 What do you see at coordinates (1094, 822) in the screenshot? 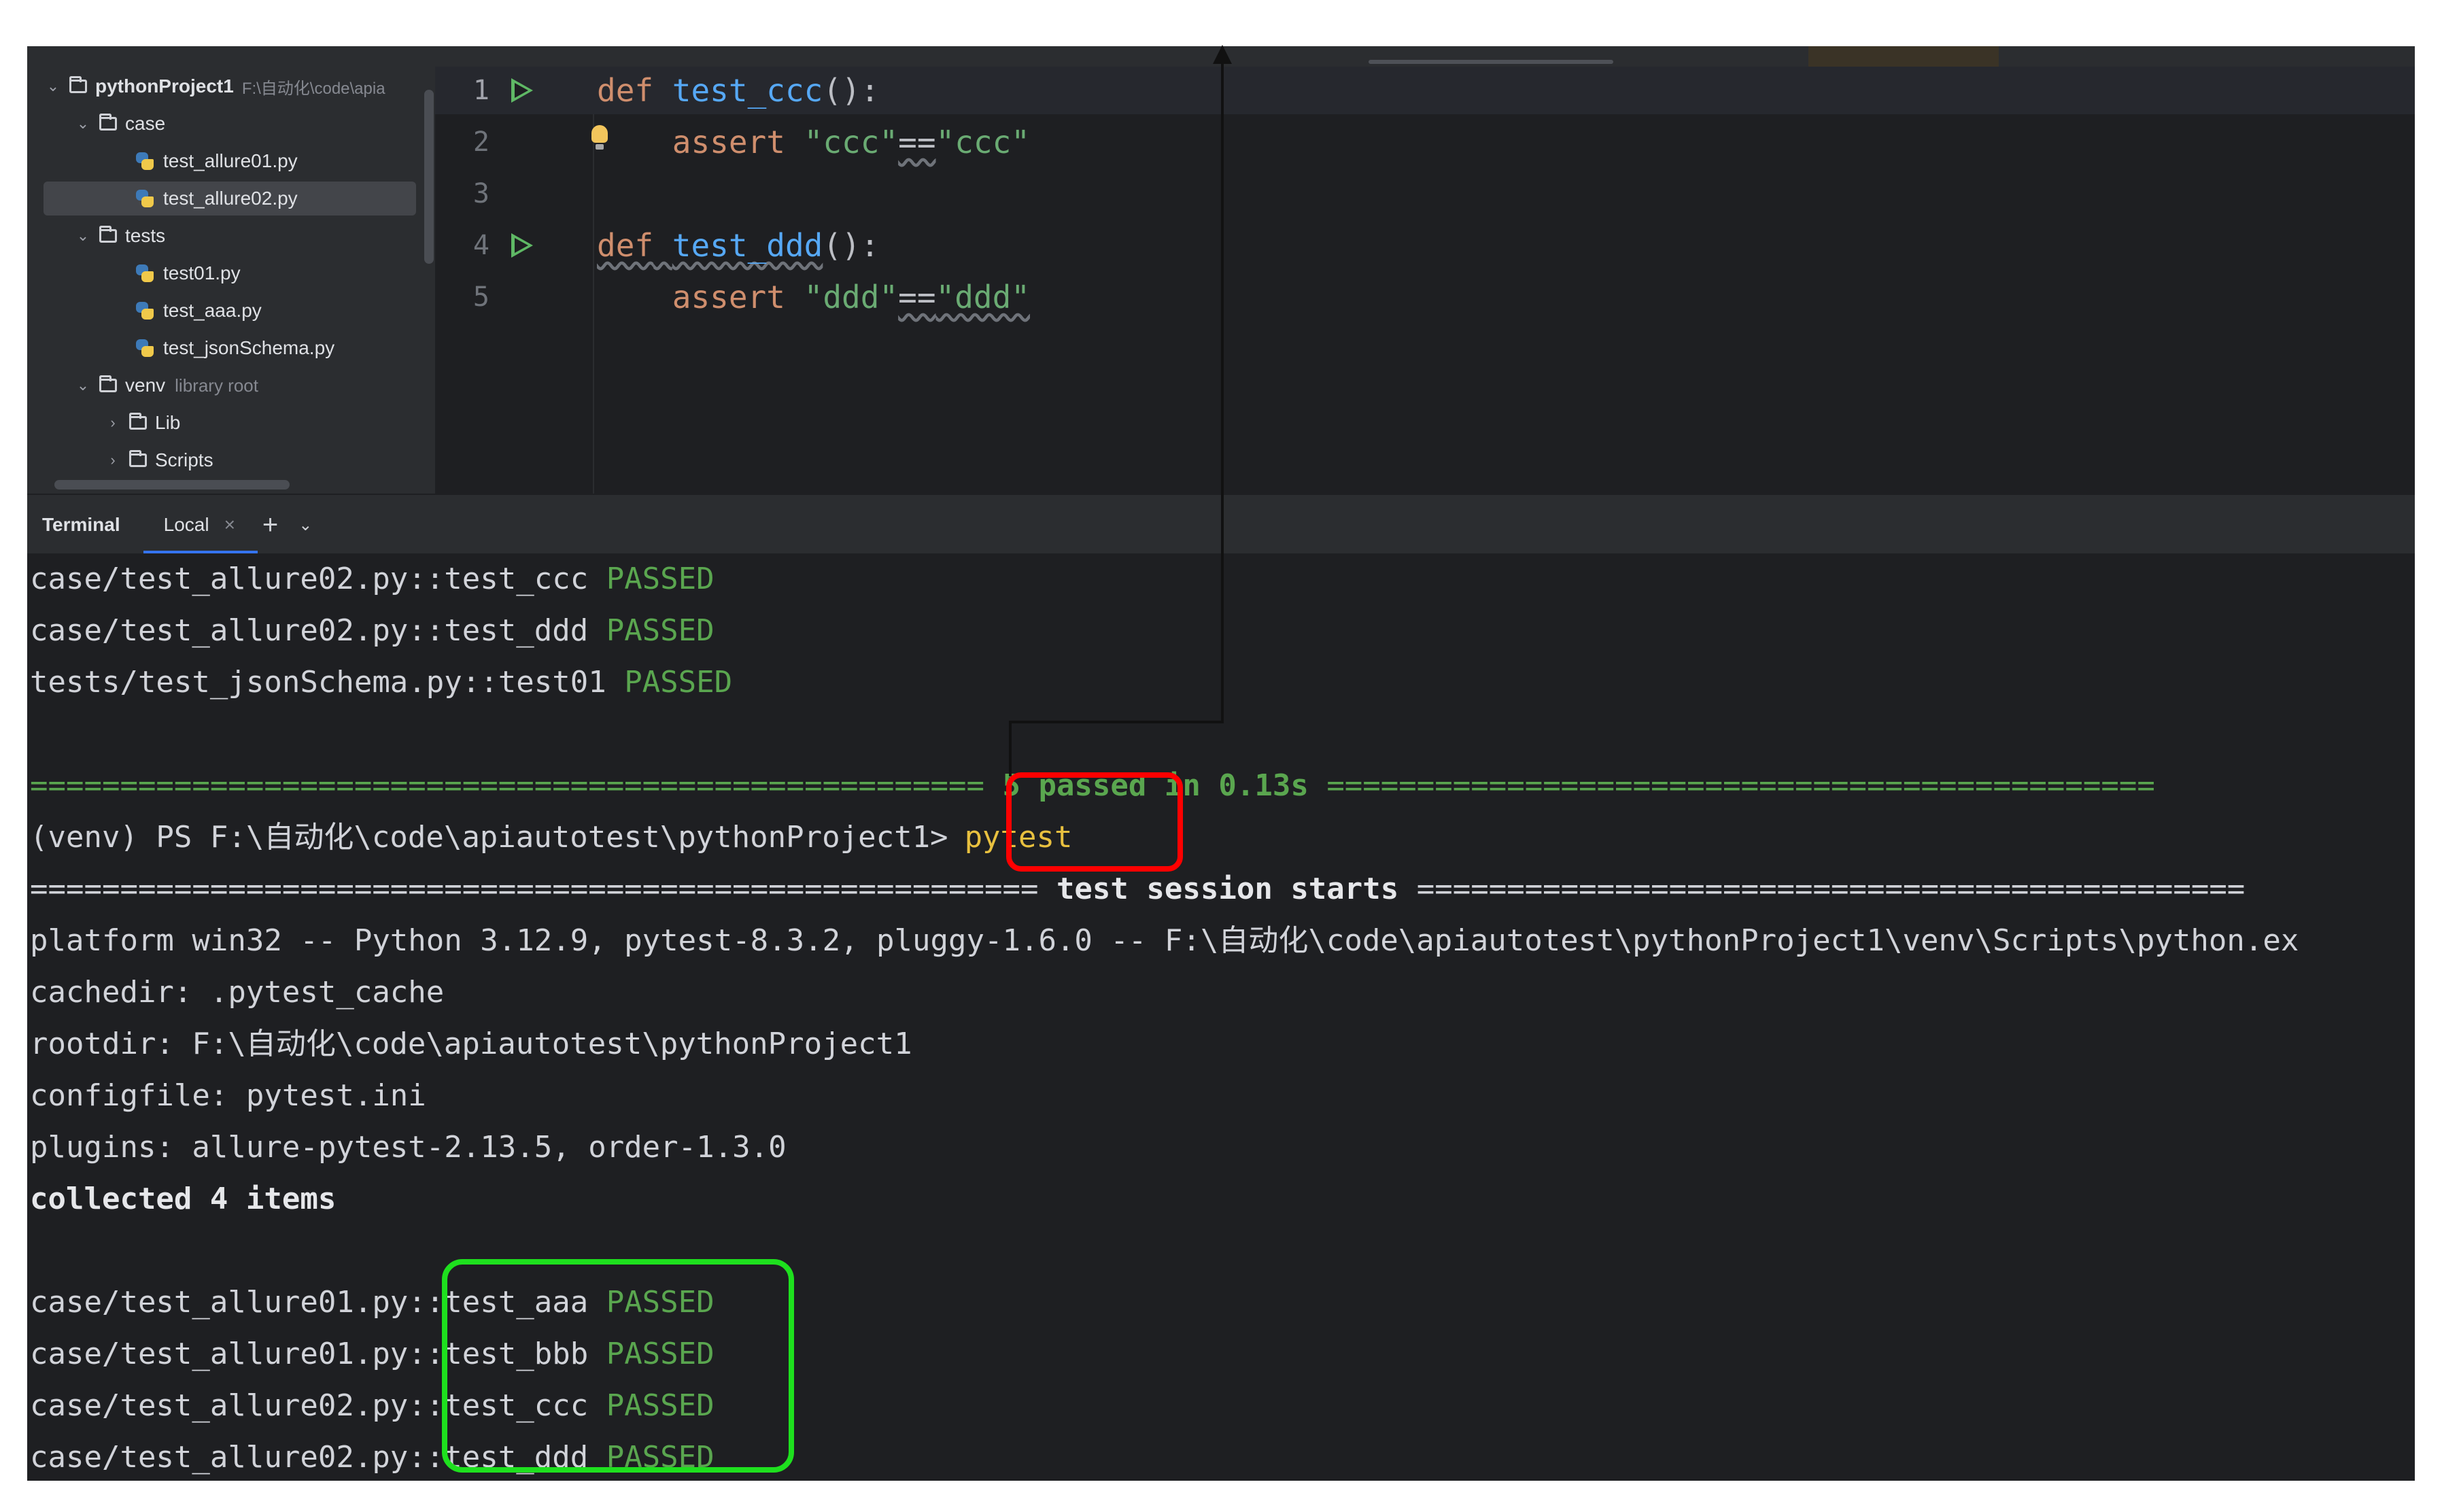
I see `red-highlight-box` at bounding box center [1094, 822].